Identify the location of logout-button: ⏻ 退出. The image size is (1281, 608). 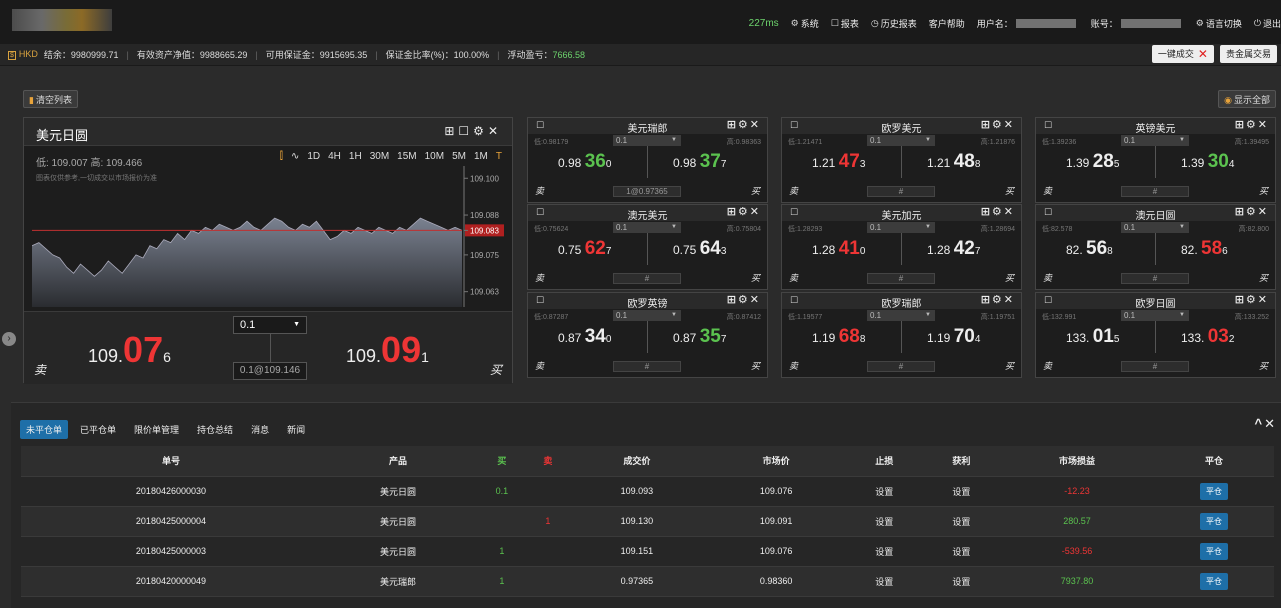
(1267, 23).